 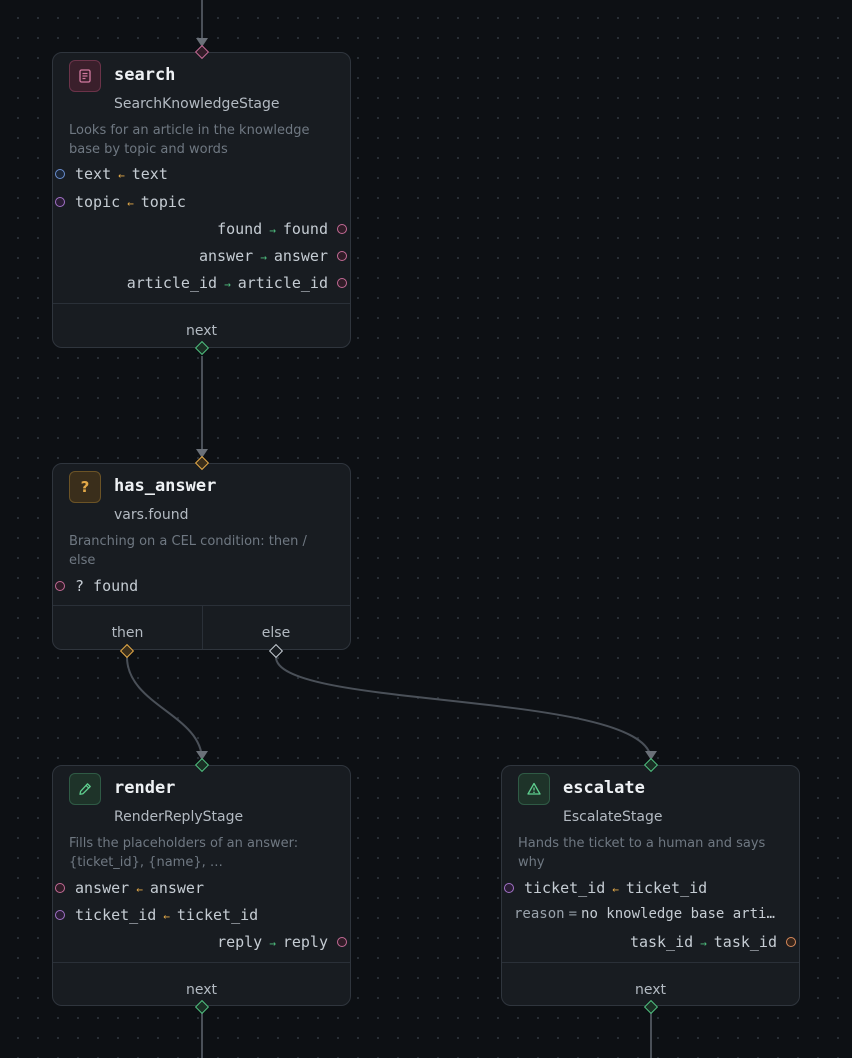 What do you see at coordinates (276, 633) in the screenshot?
I see `else-output-label: else` at bounding box center [276, 633].